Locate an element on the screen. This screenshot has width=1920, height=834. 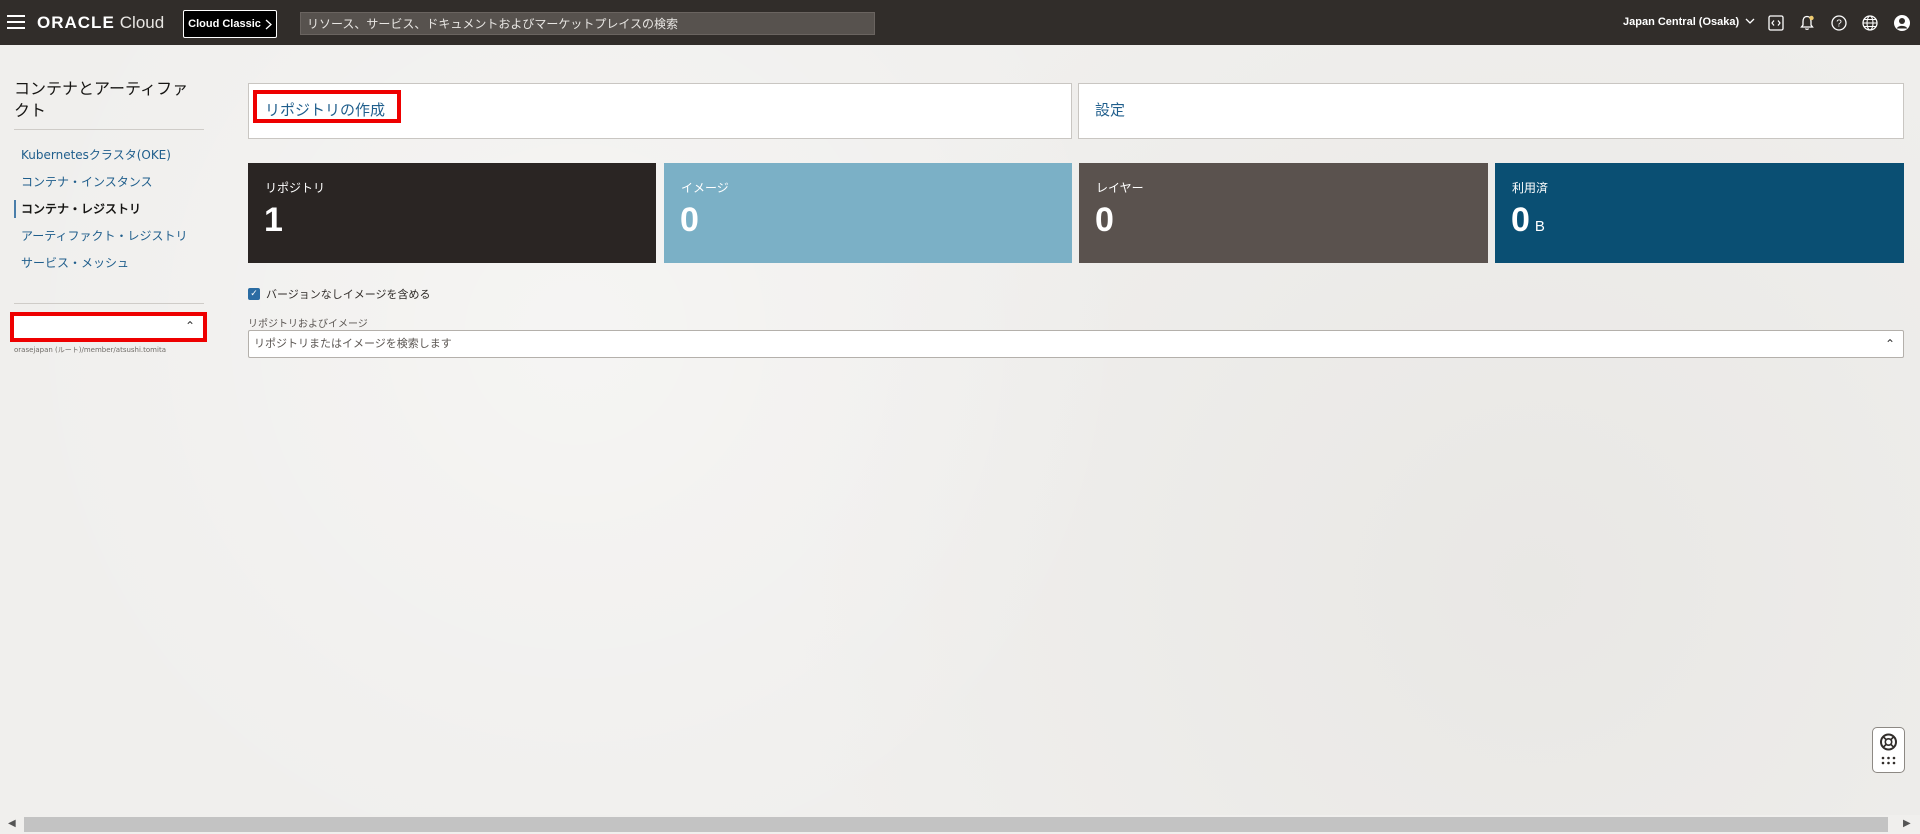
menu-icon is located at coordinates (16, 22).